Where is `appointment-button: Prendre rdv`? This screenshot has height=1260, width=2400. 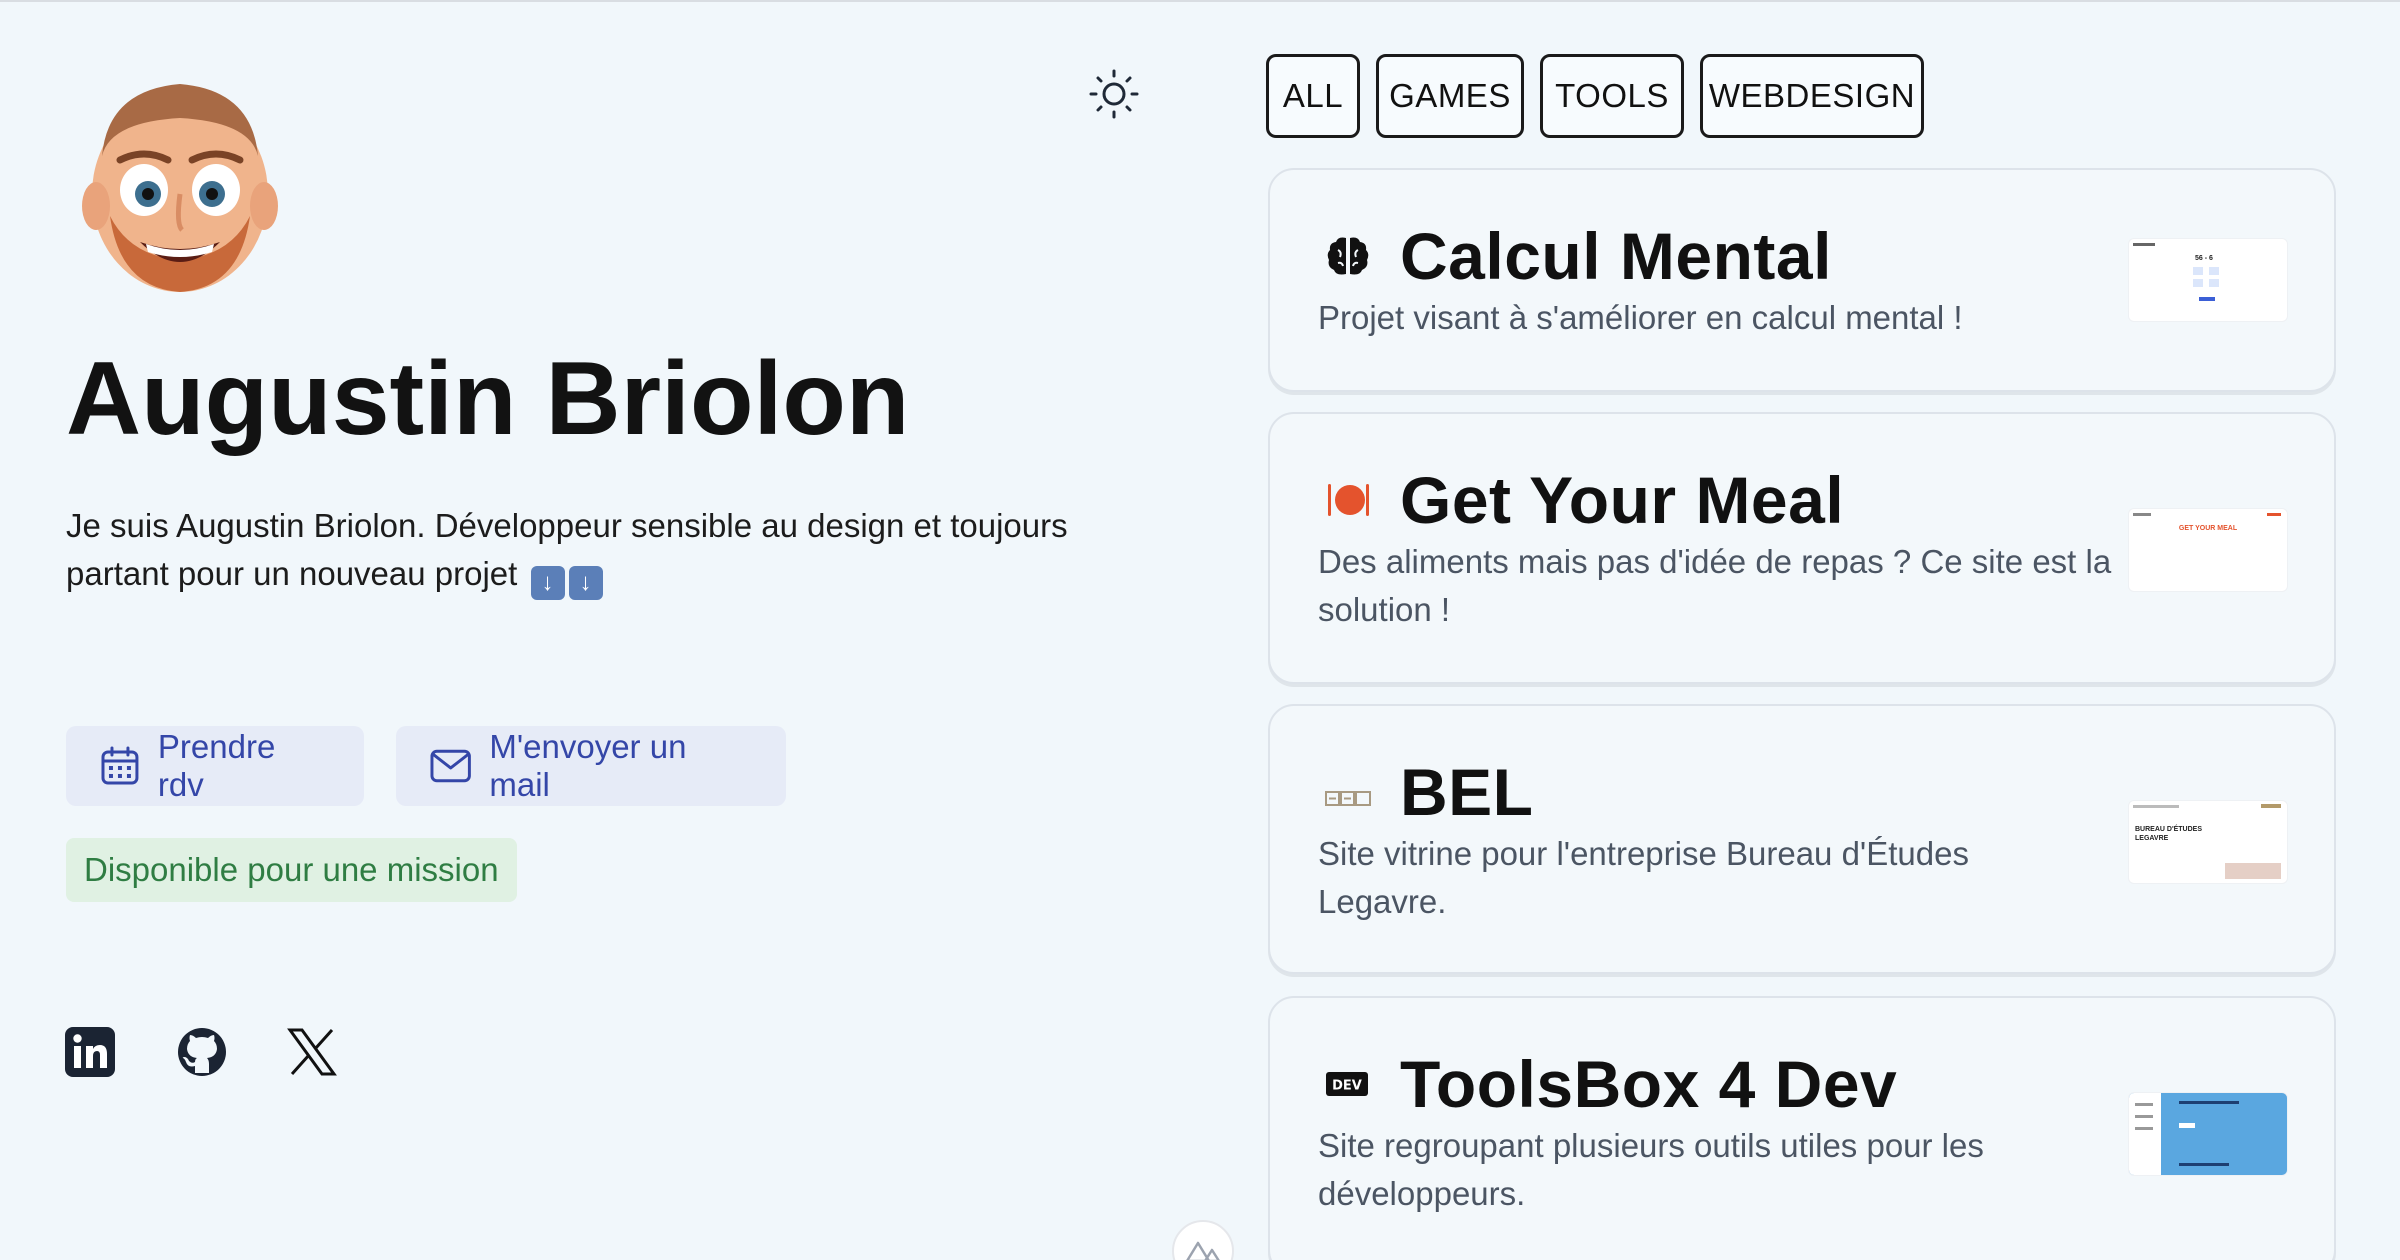
appointment-button: Prendre rdv is located at coordinates (215, 766).